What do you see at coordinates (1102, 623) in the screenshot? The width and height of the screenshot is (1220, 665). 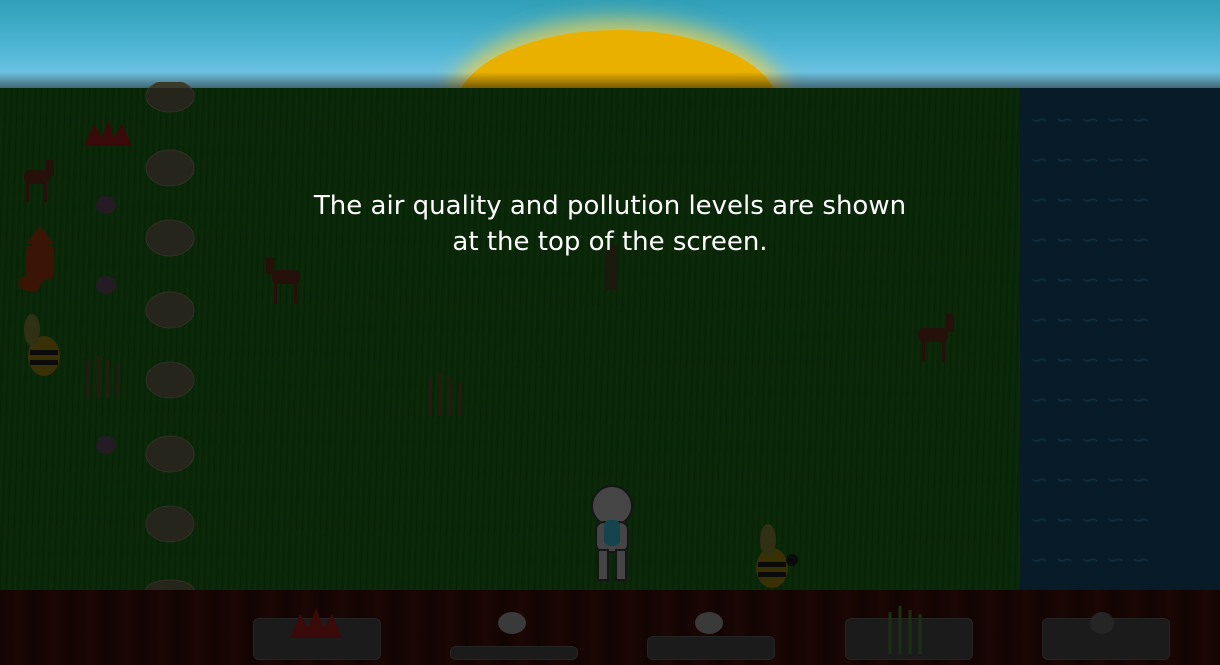 I see `stone-icon` at bounding box center [1102, 623].